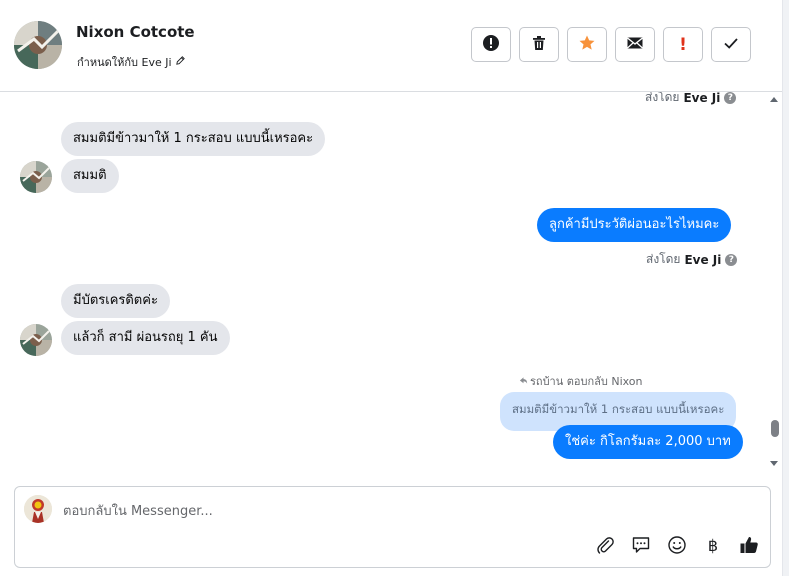 The height and width of the screenshot is (576, 789). I want to click on alert-circle-icon, so click(491, 44).